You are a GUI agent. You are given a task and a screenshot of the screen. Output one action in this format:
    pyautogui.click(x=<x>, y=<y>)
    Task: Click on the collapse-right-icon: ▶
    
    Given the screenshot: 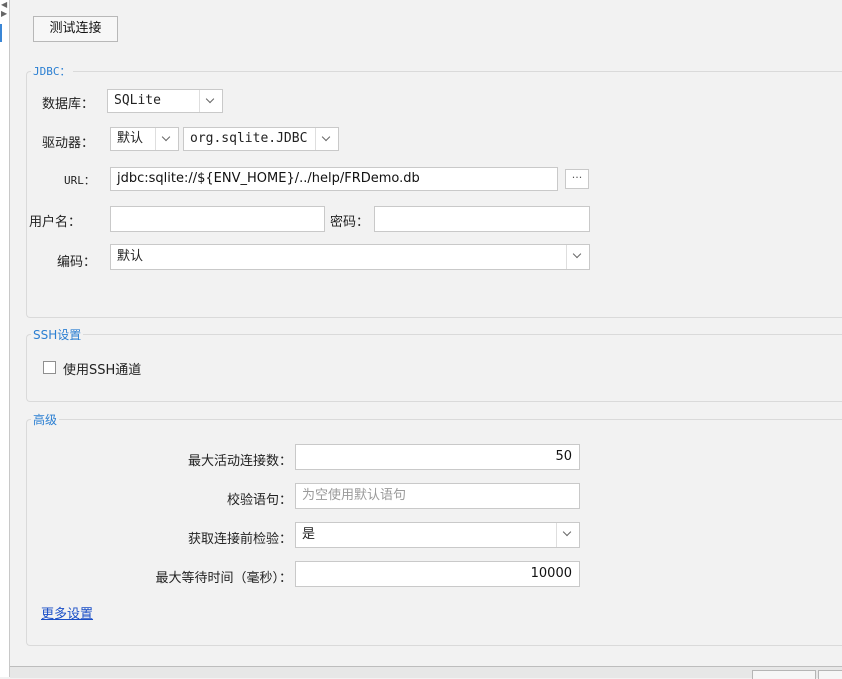 What is the action you would take?
    pyautogui.click(x=4, y=13)
    